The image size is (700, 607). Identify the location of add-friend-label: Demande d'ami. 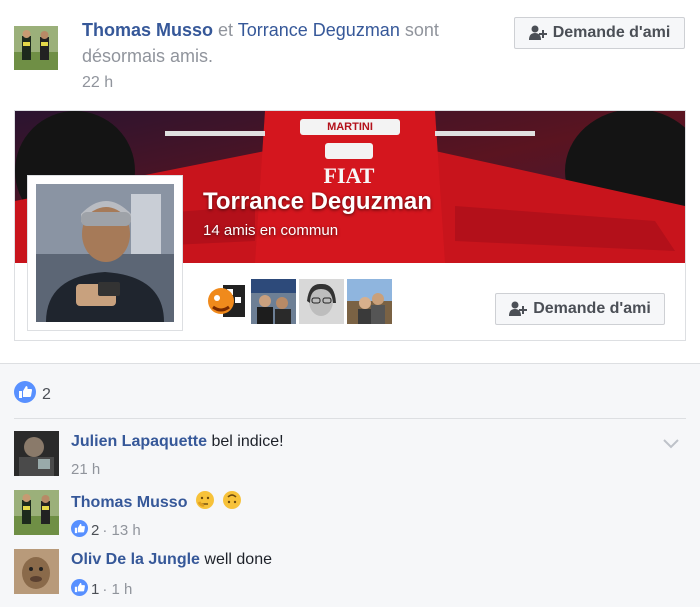
(611, 32).